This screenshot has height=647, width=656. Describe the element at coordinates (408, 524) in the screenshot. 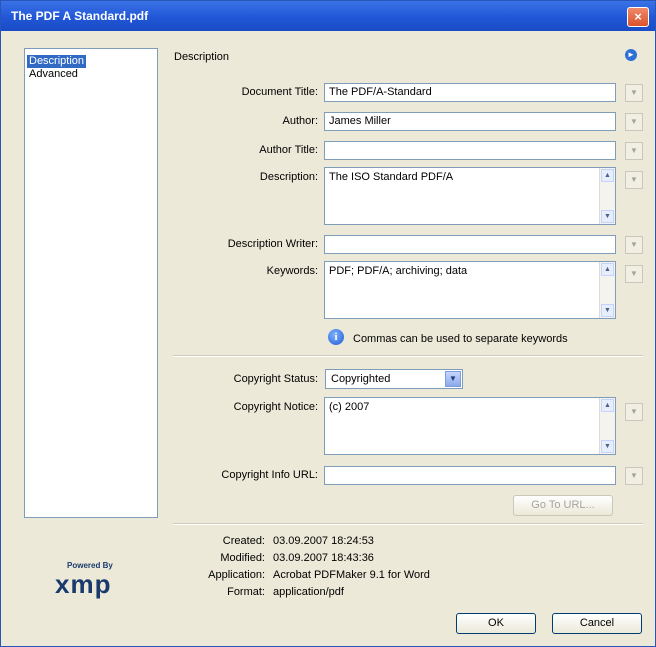

I see `metadata-divider` at that location.